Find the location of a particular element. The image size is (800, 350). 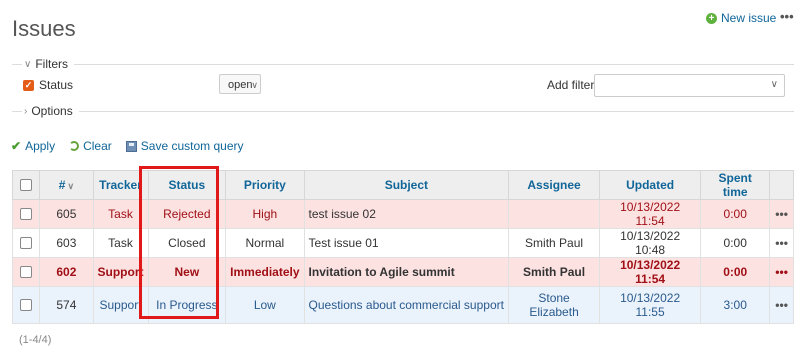

more-actions-icon: ••• is located at coordinates (787, 16).